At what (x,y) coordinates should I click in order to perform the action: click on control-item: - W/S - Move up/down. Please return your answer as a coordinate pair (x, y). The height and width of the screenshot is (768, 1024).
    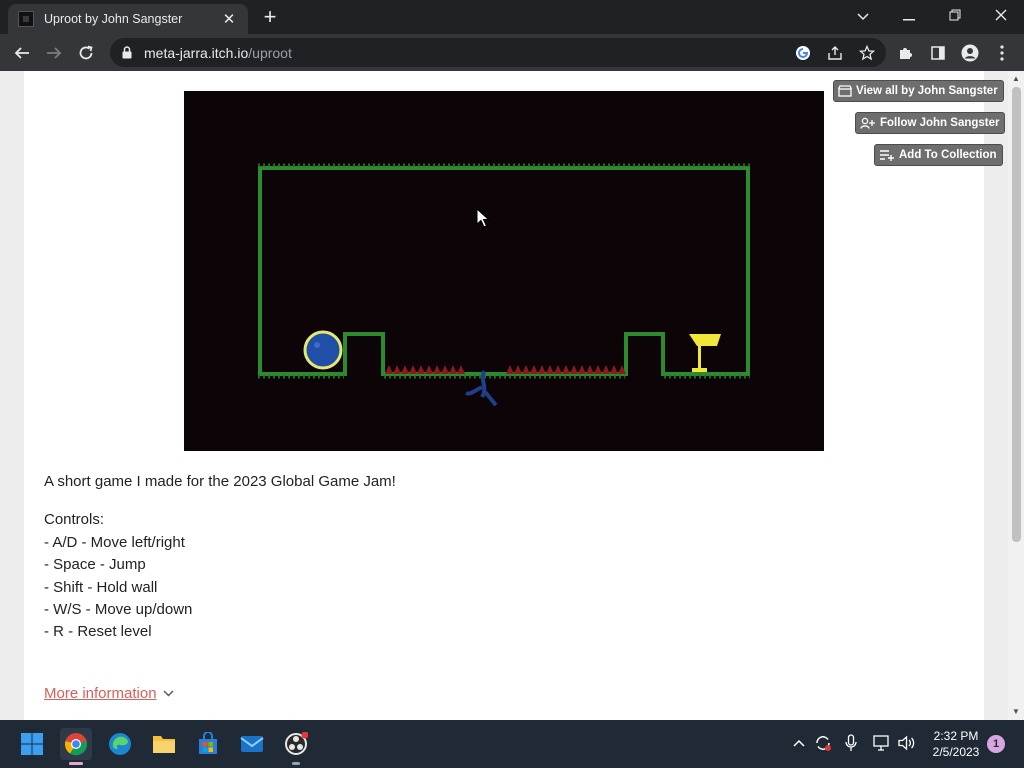
    Looking at the image, I should click on (118, 609).